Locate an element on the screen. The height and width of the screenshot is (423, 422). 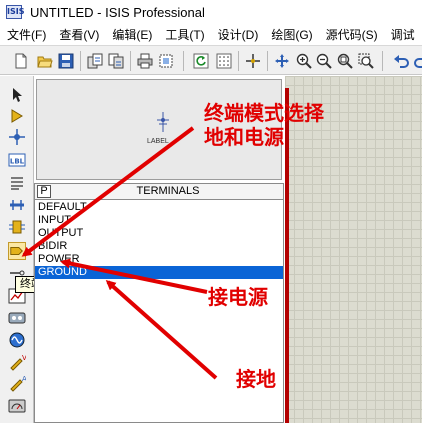
print-area-icon is located at coordinates (166, 61).